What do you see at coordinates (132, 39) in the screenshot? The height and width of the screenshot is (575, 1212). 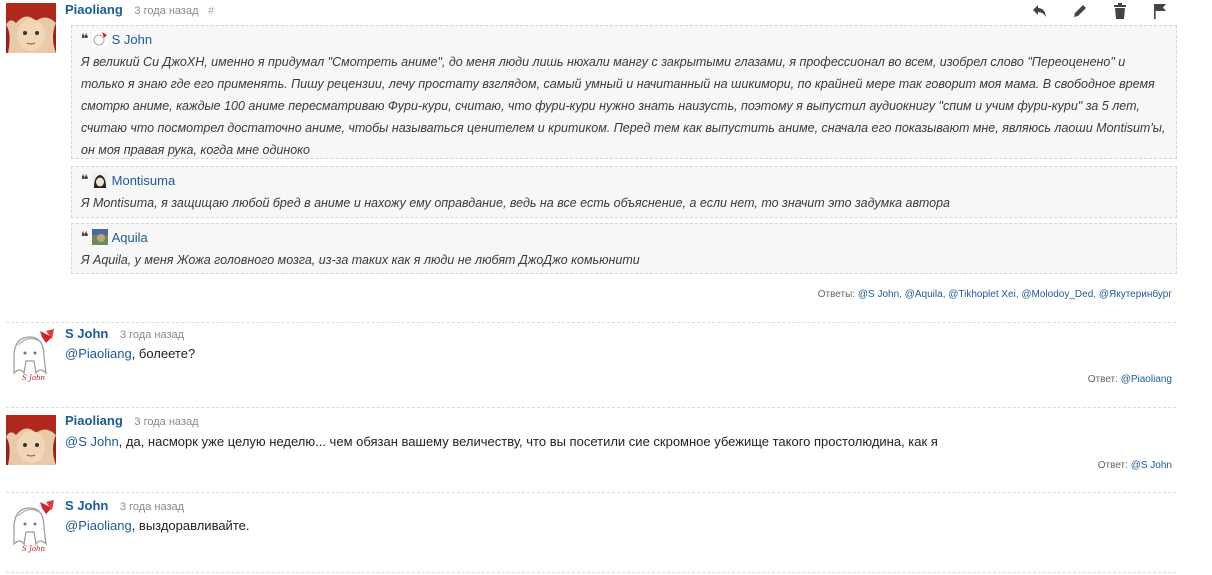 I see `quote-author: S John` at bounding box center [132, 39].